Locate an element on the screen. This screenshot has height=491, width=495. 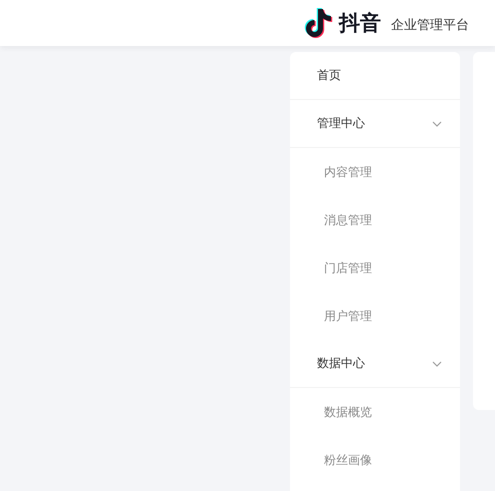
brand-name: 抖音 is located at coordinates (360, 23).